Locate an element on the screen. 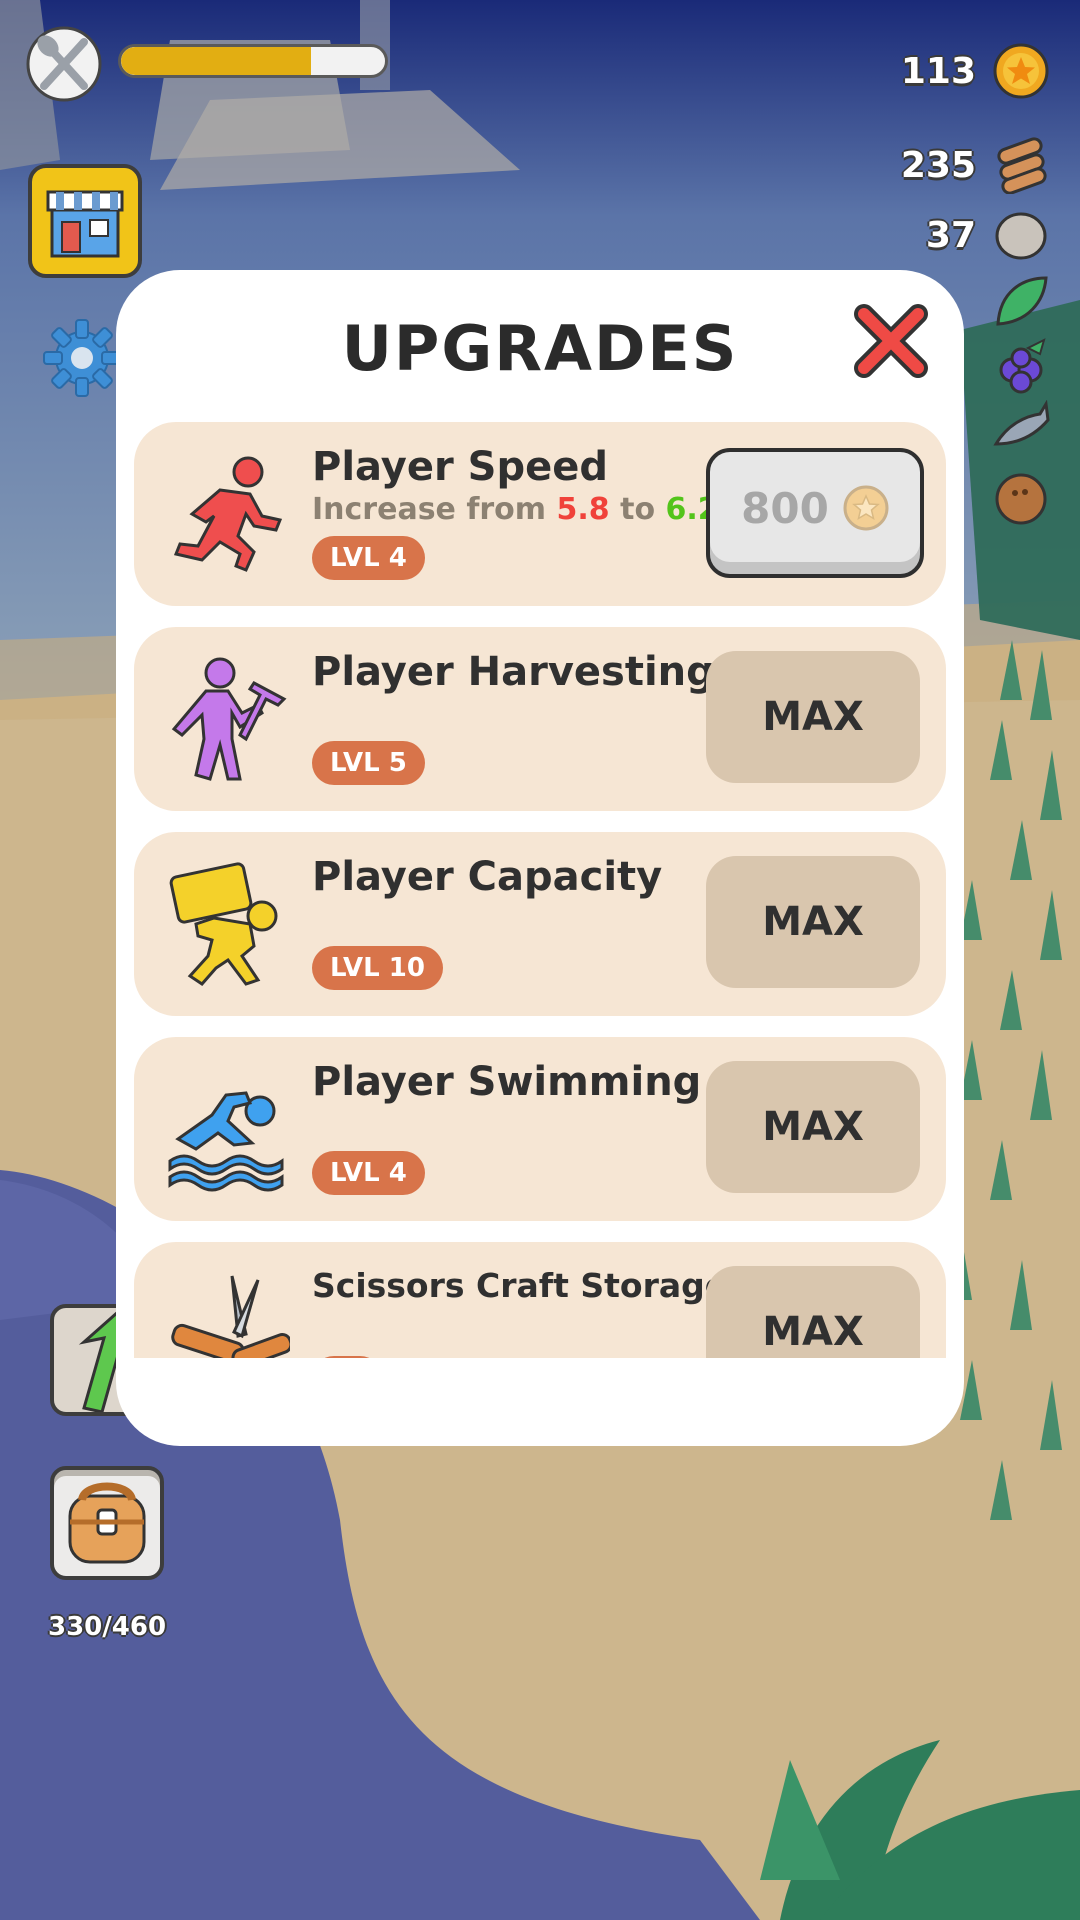  stone-icon is located at coordinates (1021, 235).